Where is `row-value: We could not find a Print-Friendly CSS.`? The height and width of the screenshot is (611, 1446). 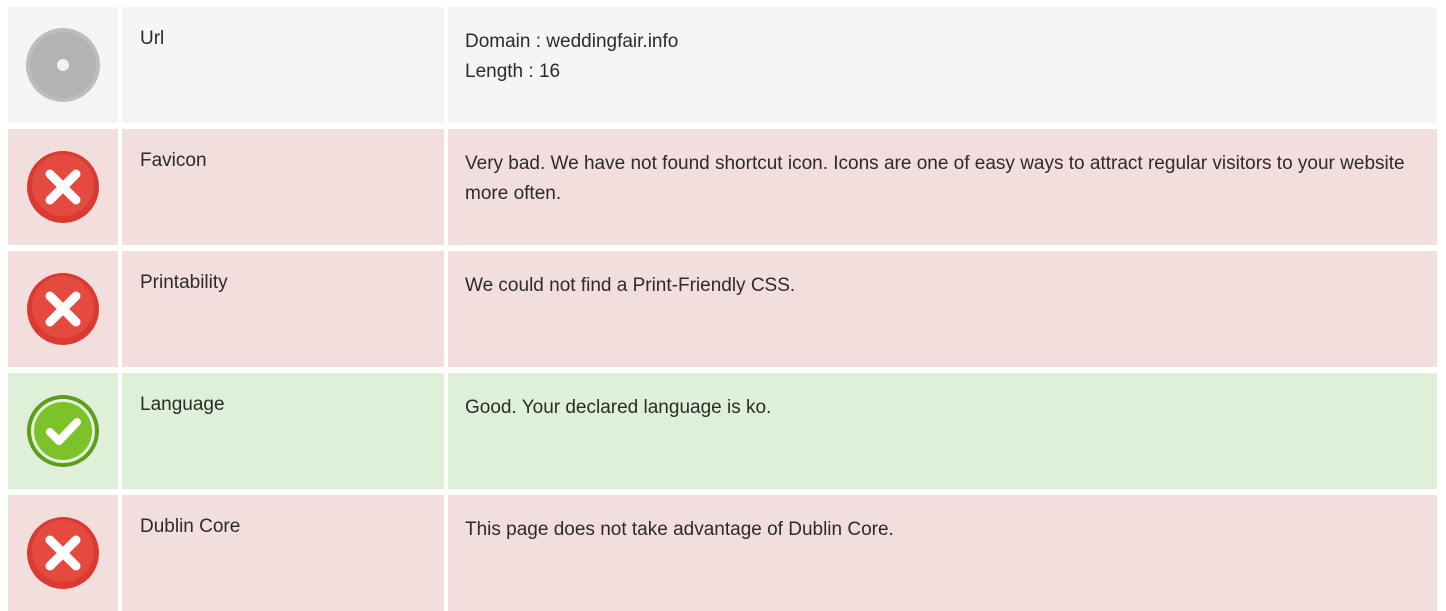 row-value: We could not find a Print-Friendly CSS. is located at coordinates (942, 309).